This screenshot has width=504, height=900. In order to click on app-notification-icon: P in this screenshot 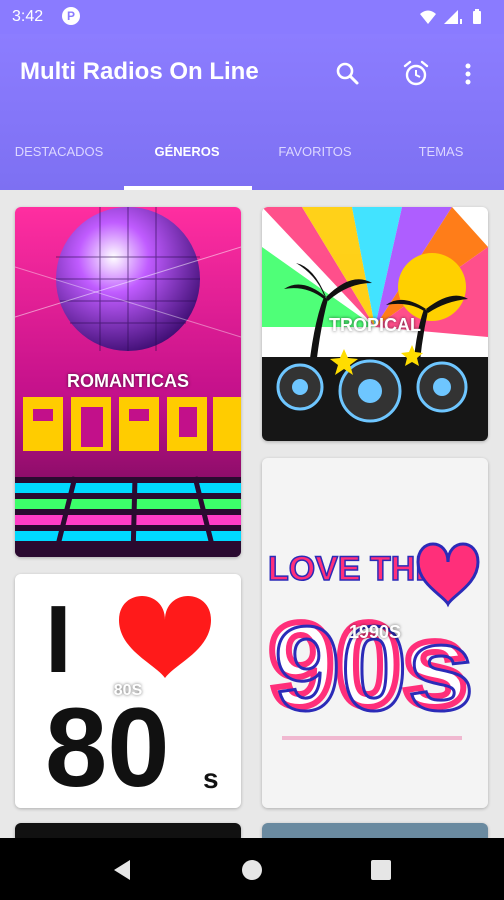, I will do `click(71, 16)`.